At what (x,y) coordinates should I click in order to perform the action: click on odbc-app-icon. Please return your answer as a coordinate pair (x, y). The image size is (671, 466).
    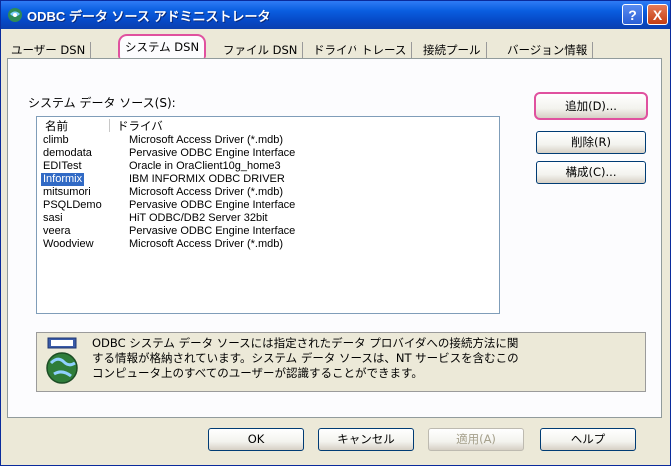
    Looking at the image, I should click on (15, 15).